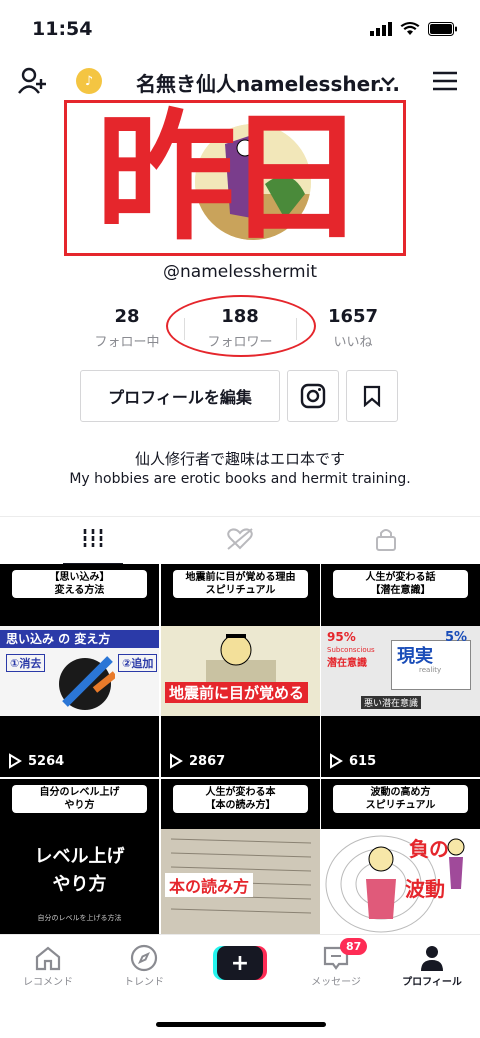 The width and height of the screenshot is (480, 1038). I want to click on heart-hidden-icon, so click(240, 539).